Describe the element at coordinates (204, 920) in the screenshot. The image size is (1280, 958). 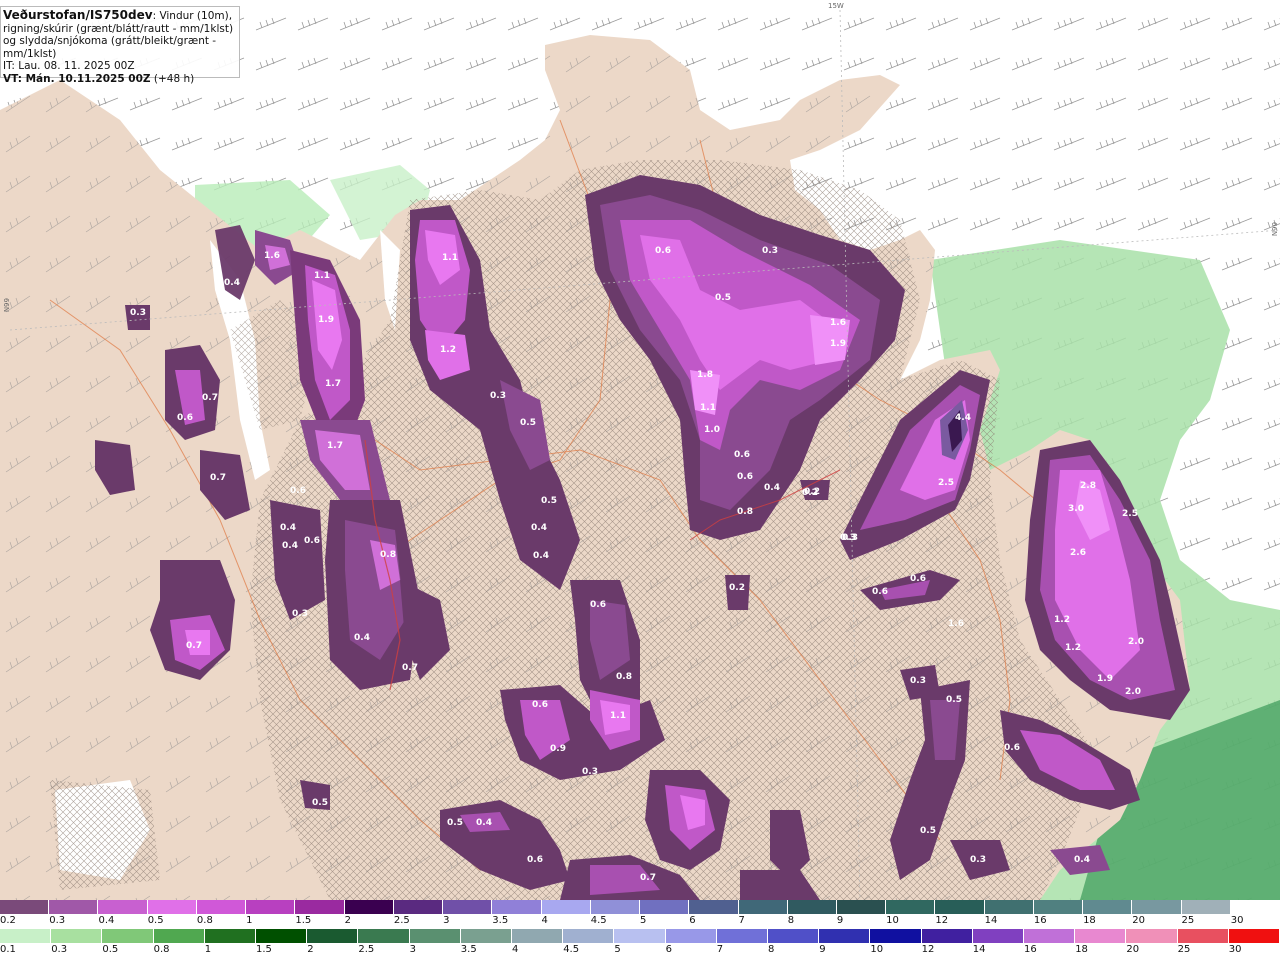
I see `legend-label: 0.8` at that location.